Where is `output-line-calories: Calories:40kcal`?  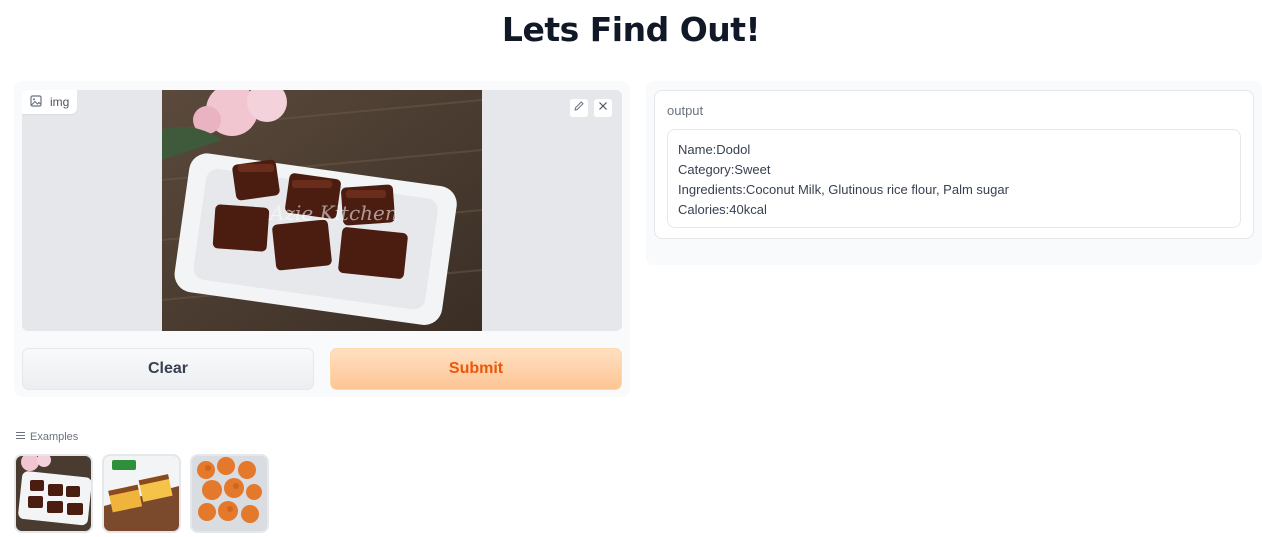
output-line-calories: Calories:40kcal is located at coordinates (722, 209).